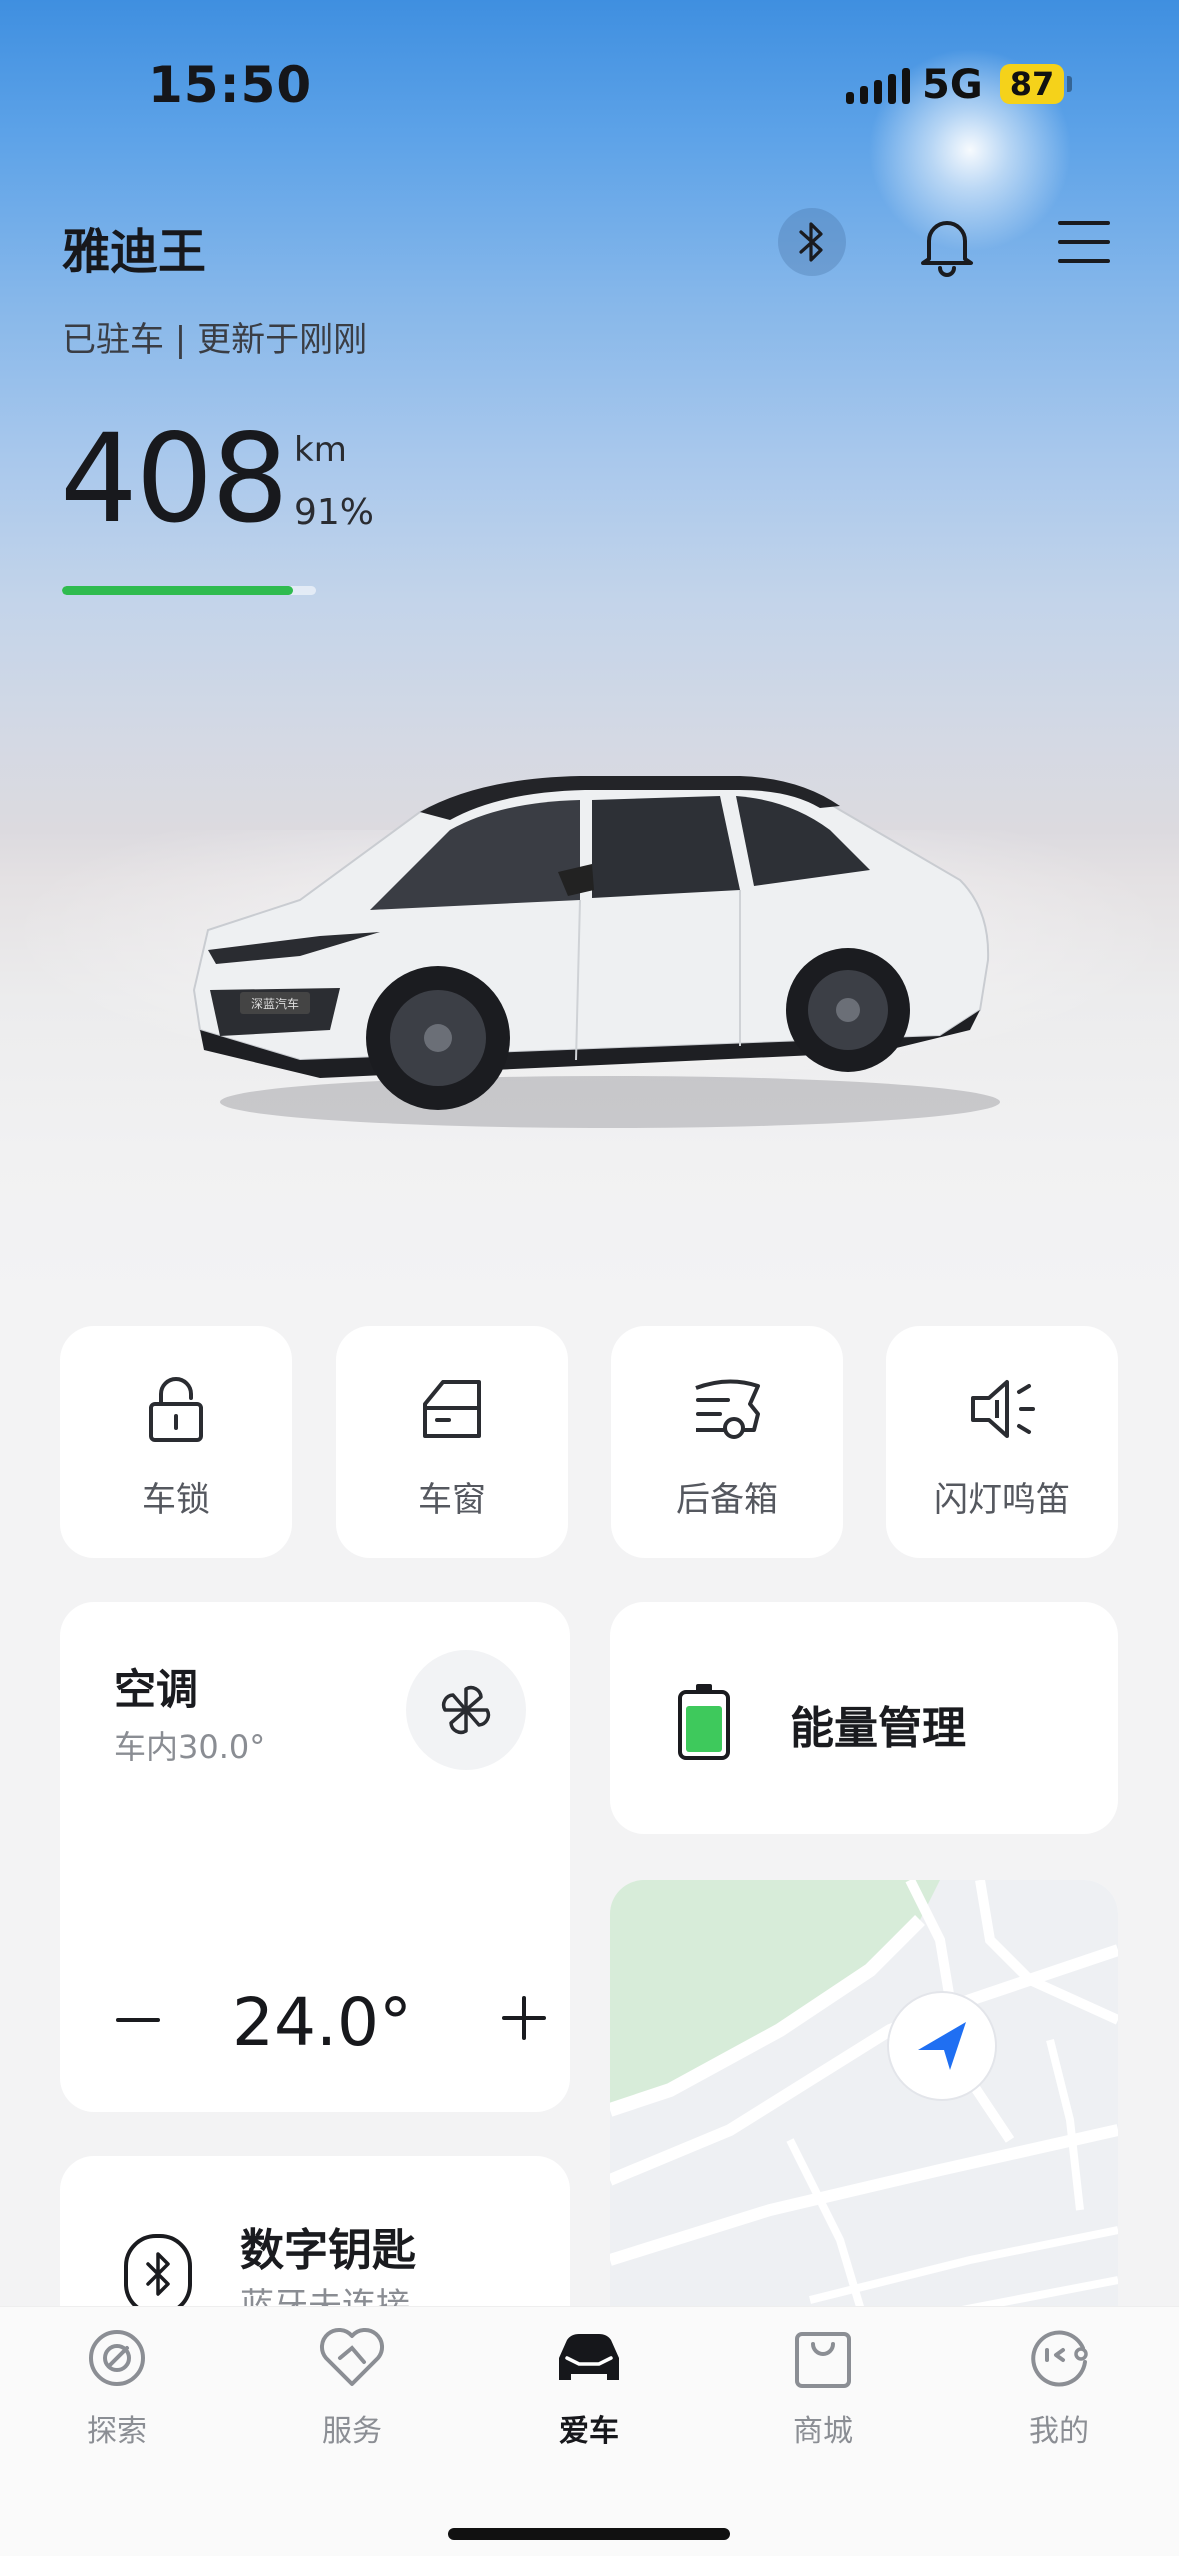 The height and width of the screenshot is (2556, 1179). I want to click on car-badge: 深蓝汽车, so click(275, 1003).